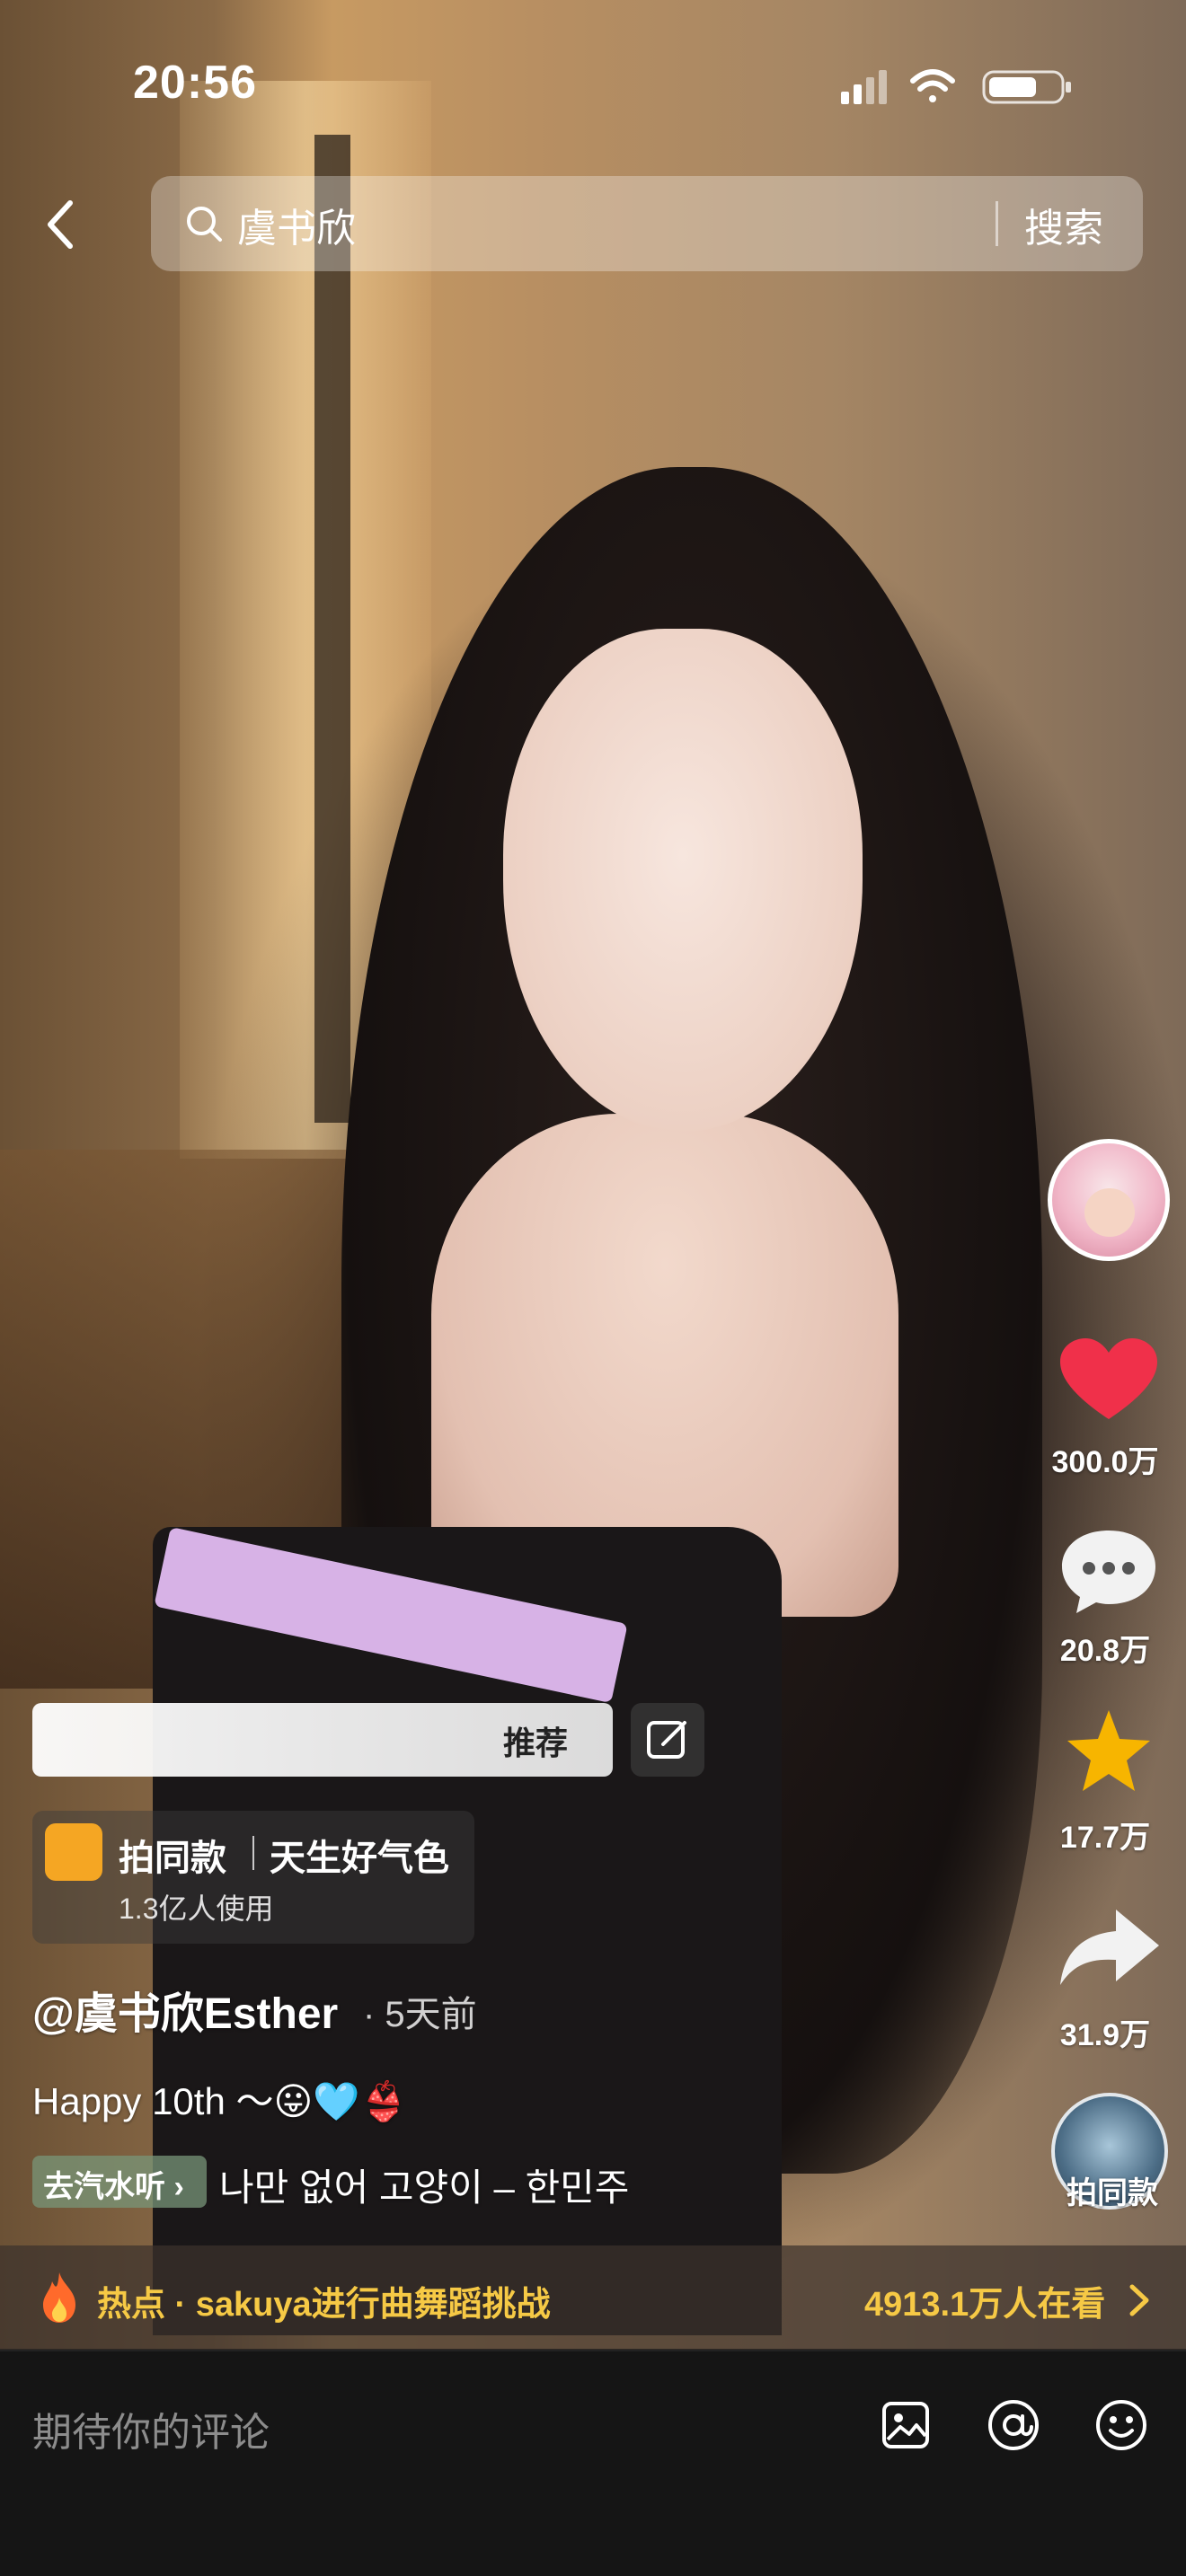 This screenshot has height=2576, width=1186. What do you see at coordinates (424, 2184) in the screenshot?
I see `music-title: 나만 없어 고양이 – 한민주` at bounding box center [424, 2184].